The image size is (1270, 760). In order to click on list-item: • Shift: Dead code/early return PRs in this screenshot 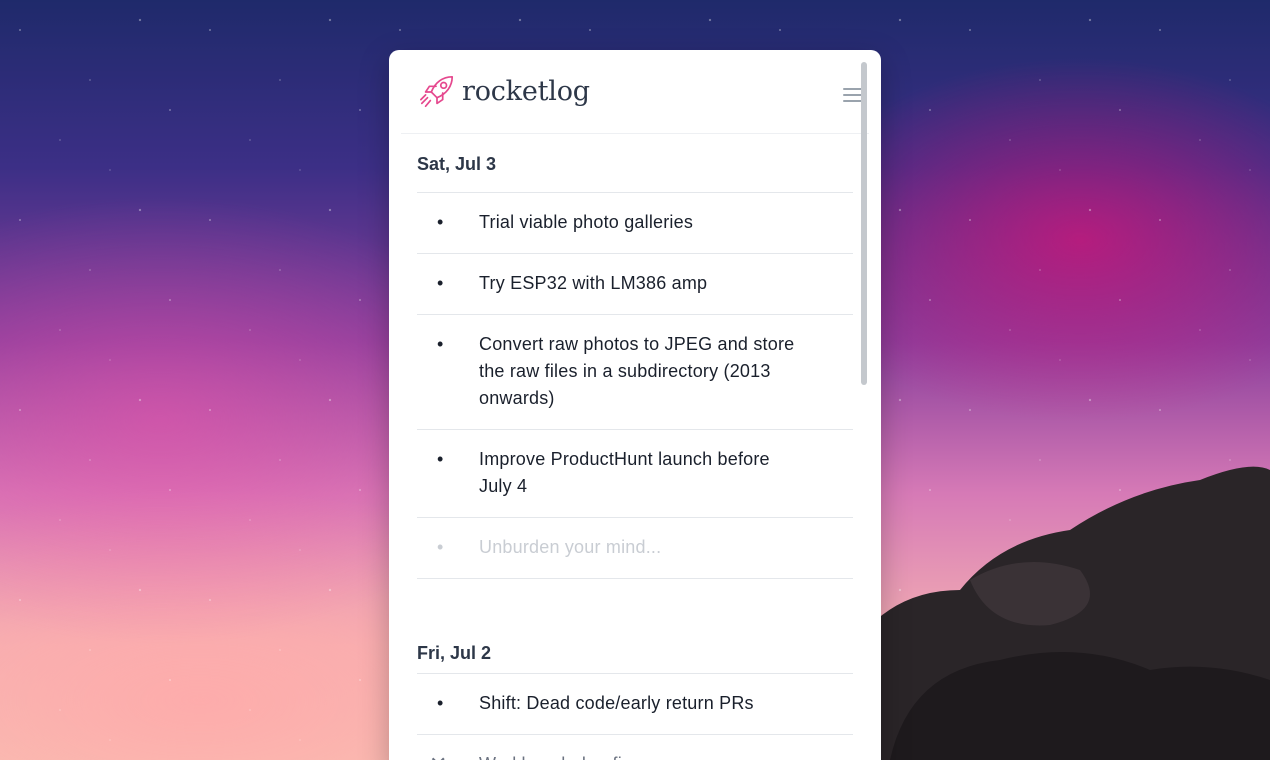, I will do `click(635, 704)`.